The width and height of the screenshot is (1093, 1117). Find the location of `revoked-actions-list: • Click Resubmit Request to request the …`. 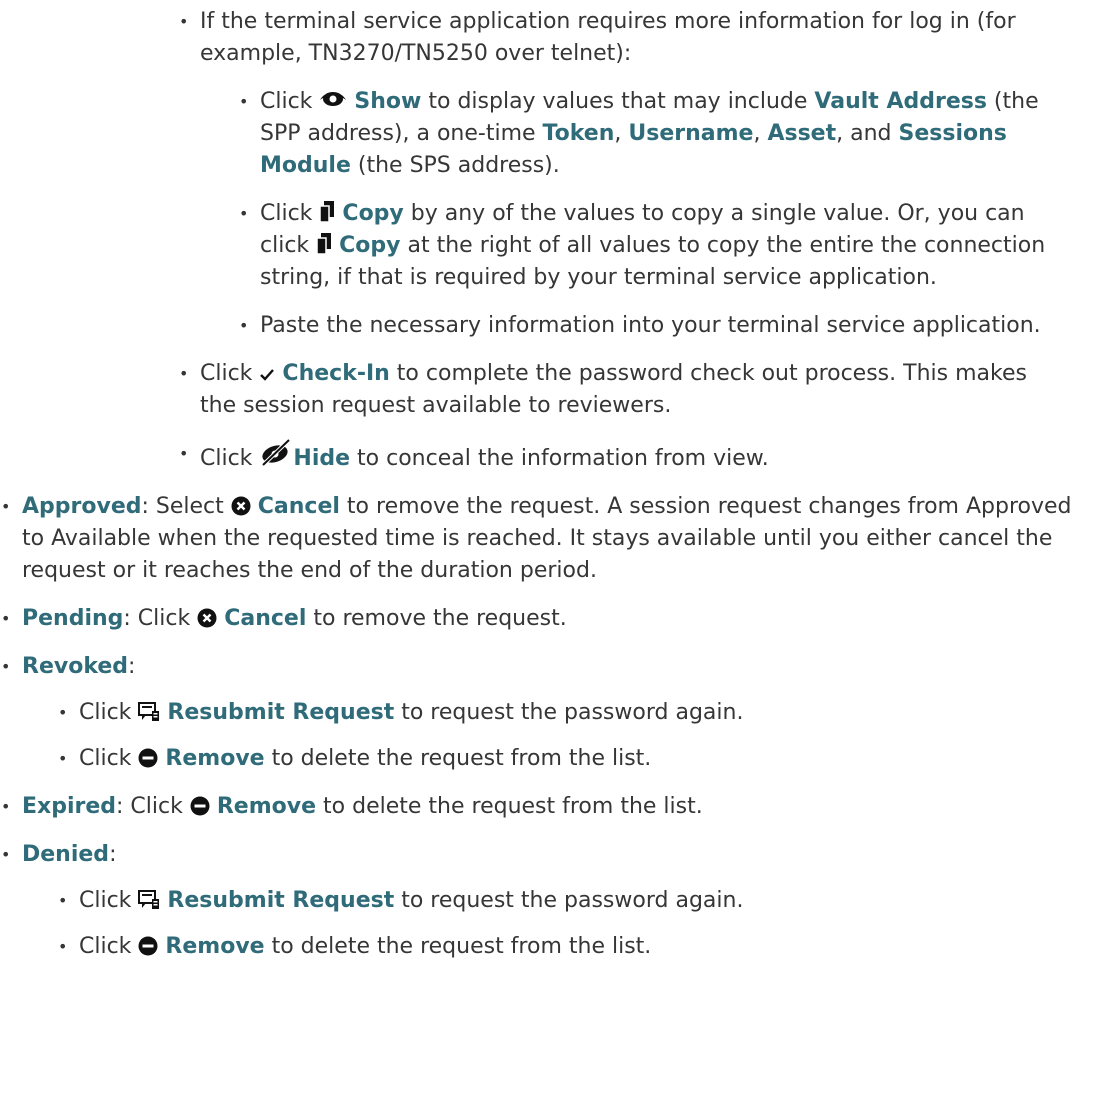

revoked-actions-list: • Click Resubmit Request to request the … is located at coordinates (558, 736).